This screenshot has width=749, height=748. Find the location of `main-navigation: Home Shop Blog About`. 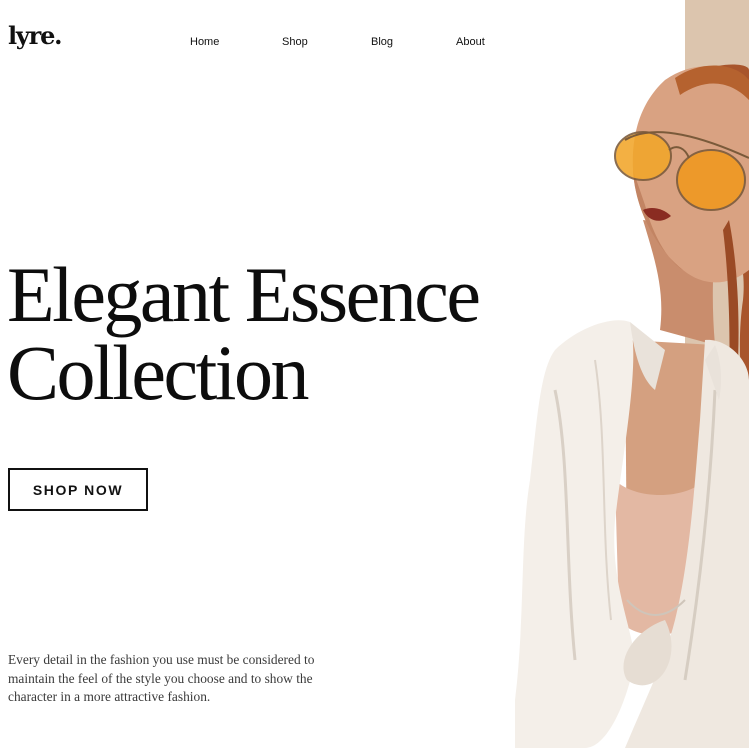

main-navigation: Home Shop Blog About is located at coordinates (260, 42).